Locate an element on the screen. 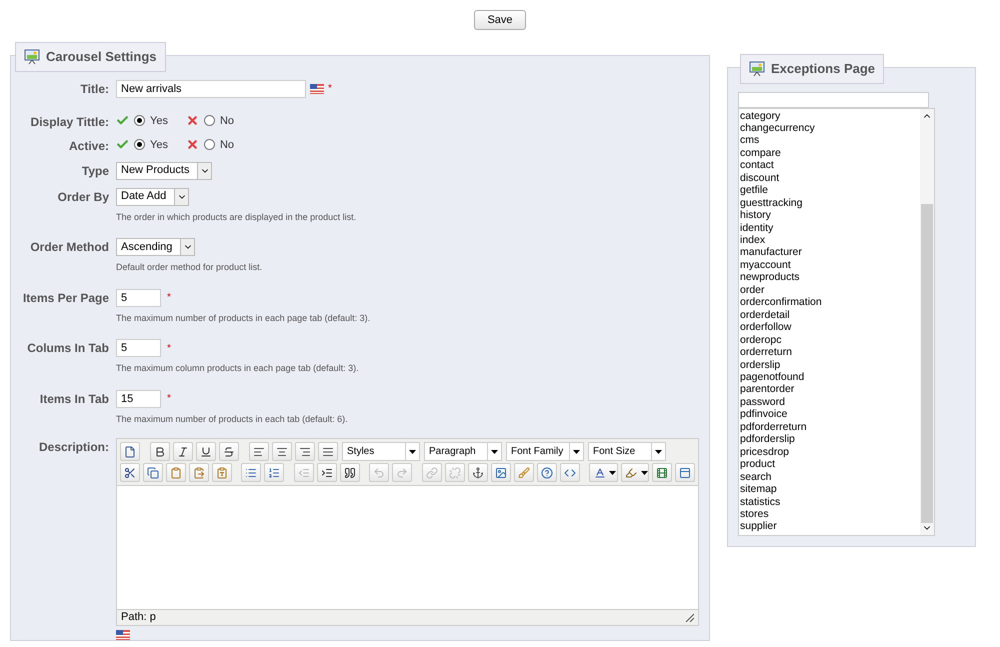 Image resolution: width=1000 pixels, height=647 pixels. field-label: Order Method is located at coordinates (69, 247).